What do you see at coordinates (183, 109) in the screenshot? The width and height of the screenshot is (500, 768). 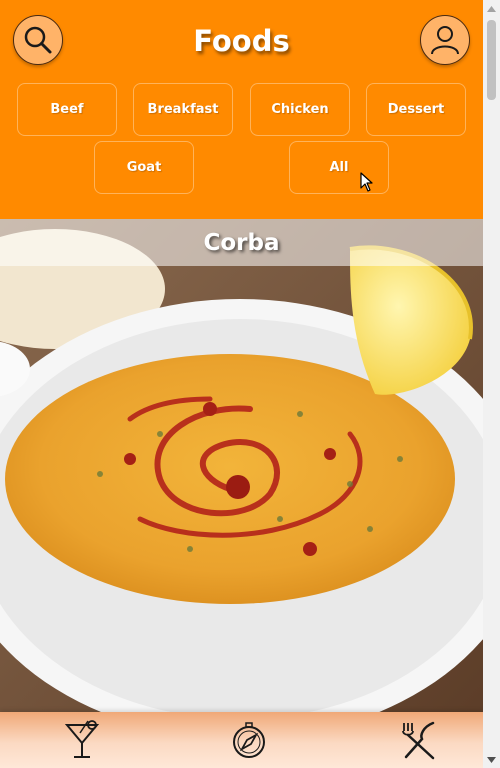 I see `category-breakfast: Breakfast` at bounding box center [183, 109].